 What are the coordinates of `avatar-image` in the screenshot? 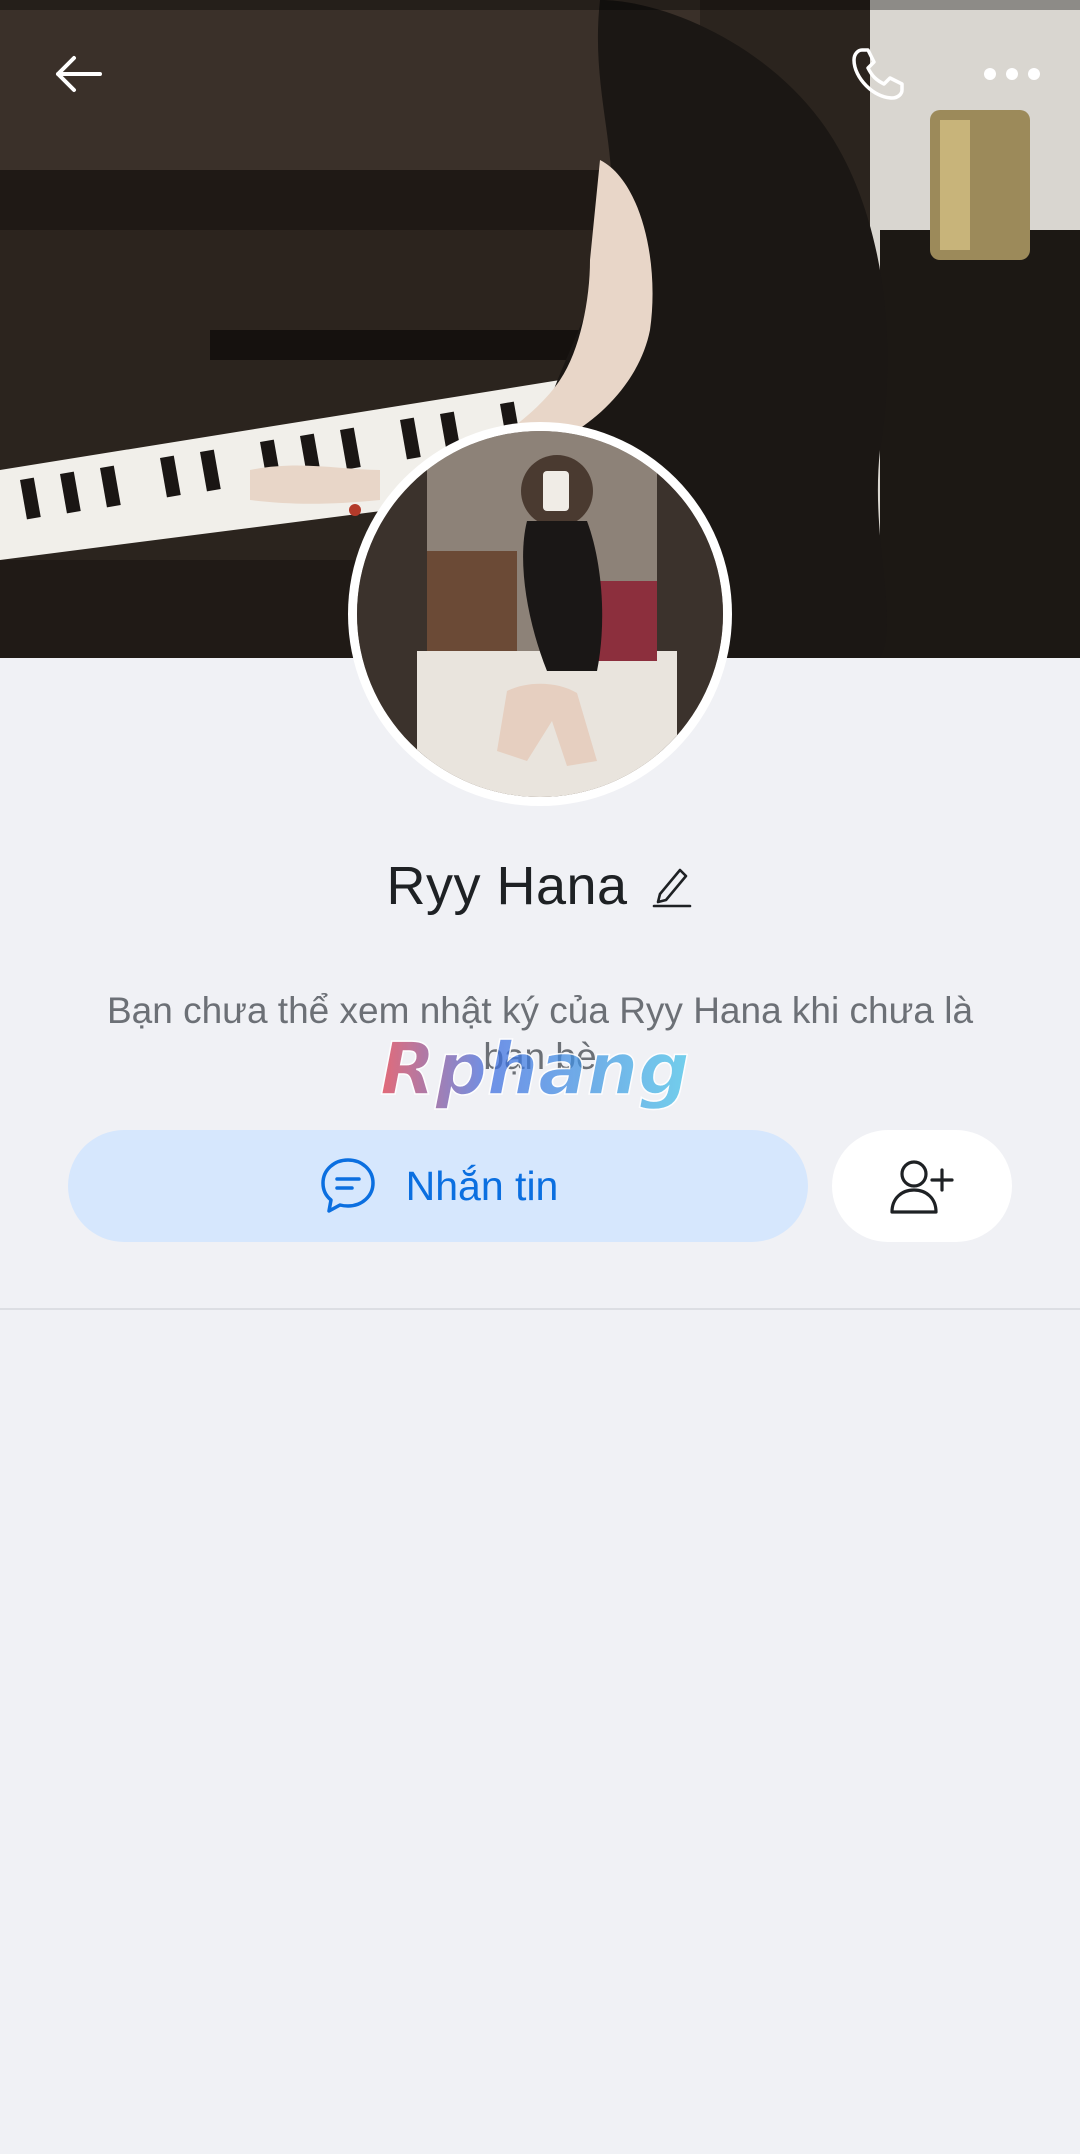 It's located at (540, 614).